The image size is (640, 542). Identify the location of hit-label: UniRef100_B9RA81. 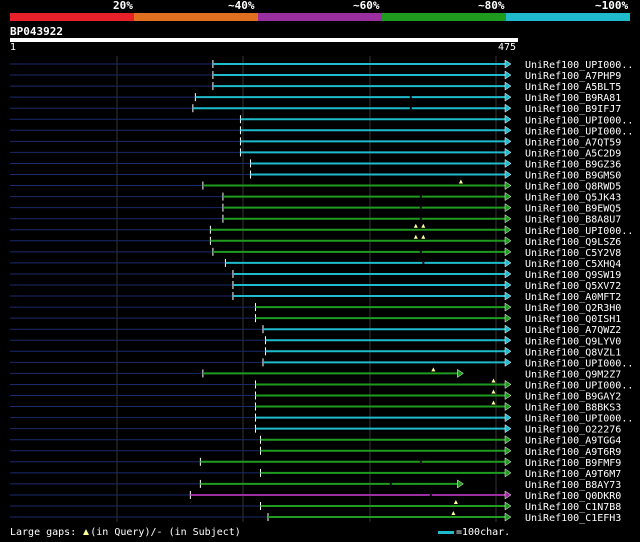
(573, 98).